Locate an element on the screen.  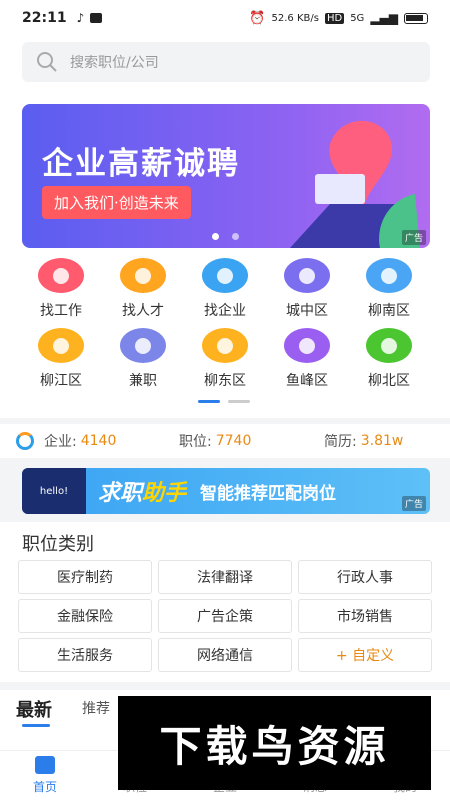
hd-badge: HD is located at coordinates (334, 18).